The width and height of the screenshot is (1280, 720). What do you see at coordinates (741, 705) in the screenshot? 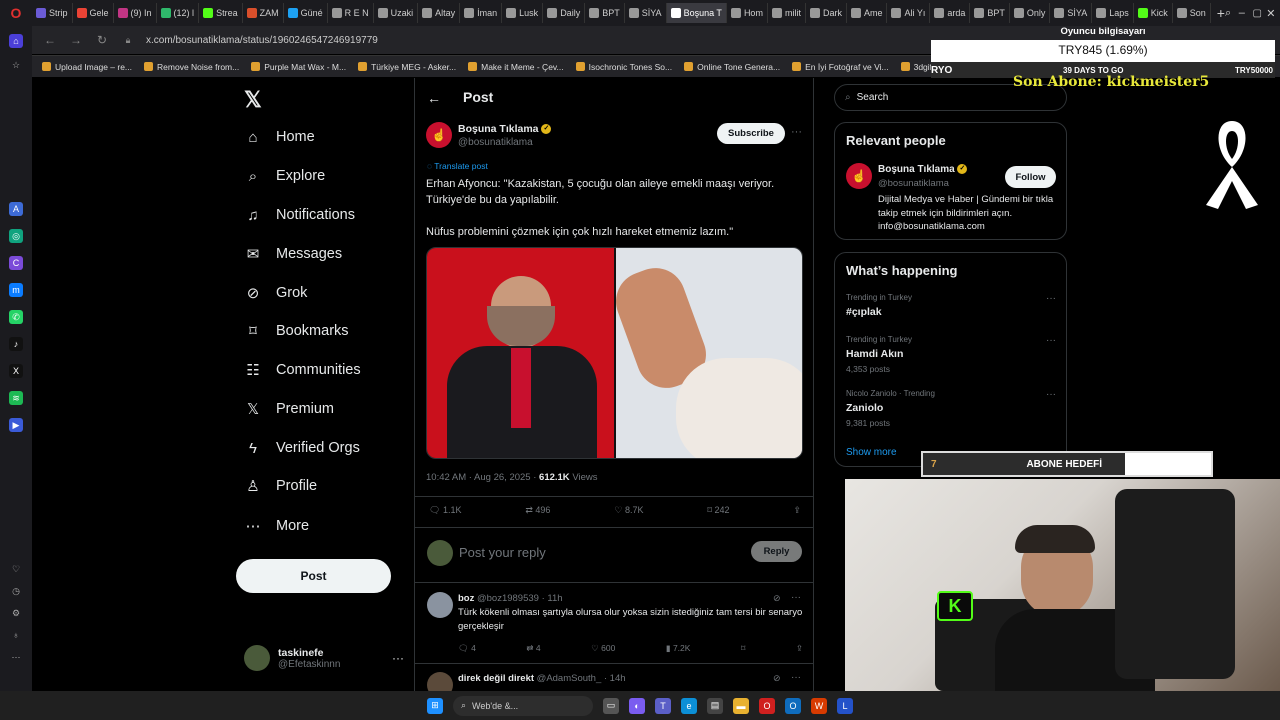
I see `file-explorer-icon: ▬` at bounding box center [741, 705].